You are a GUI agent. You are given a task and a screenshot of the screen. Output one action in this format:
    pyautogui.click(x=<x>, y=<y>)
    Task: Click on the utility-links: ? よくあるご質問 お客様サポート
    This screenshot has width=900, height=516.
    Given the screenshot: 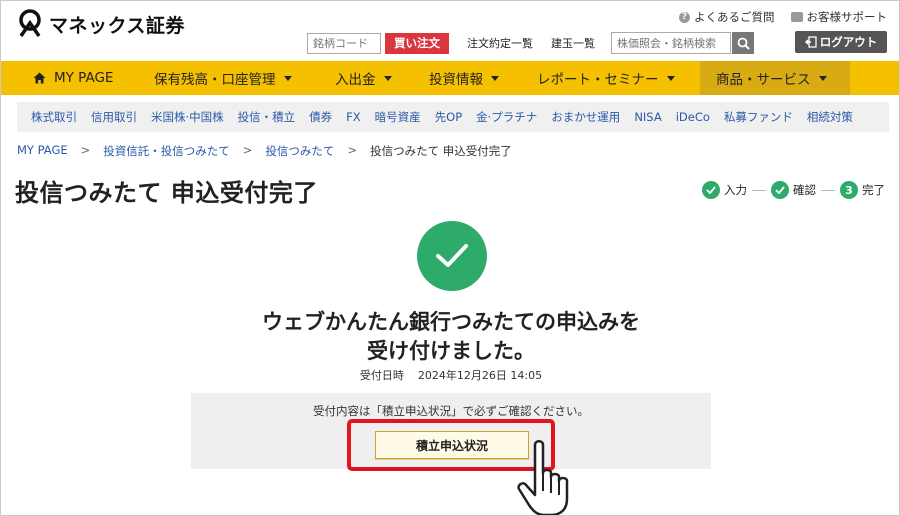 What is the action you would take?
    pyautogui.click(x=783, y=17)
    